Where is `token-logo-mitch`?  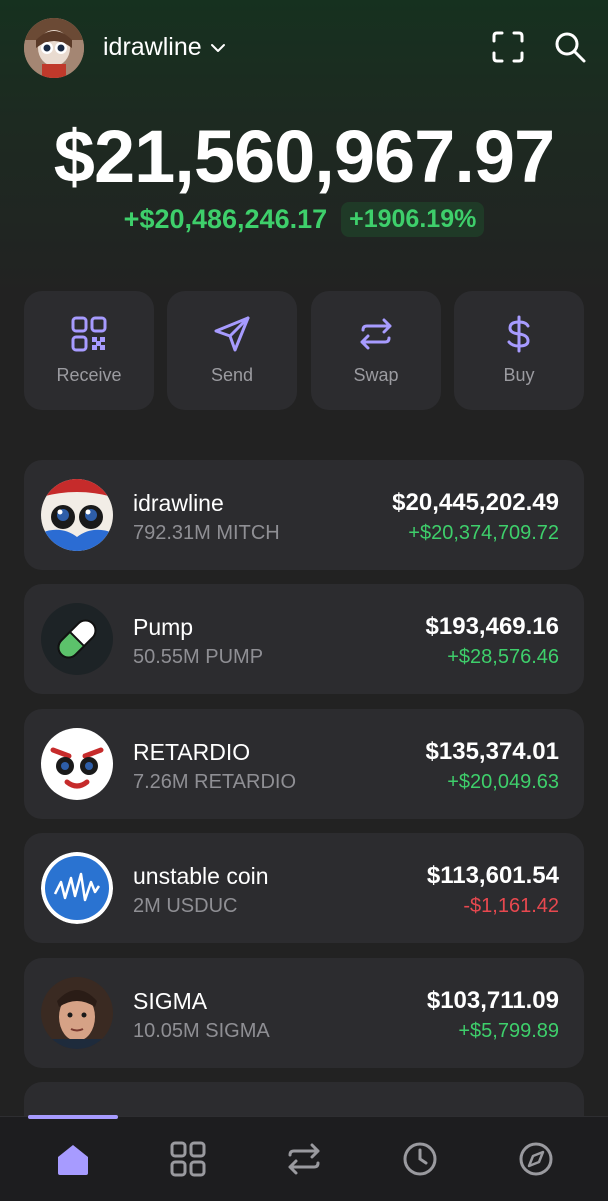
token-logo-mitch is located at coordinates (77, 515).